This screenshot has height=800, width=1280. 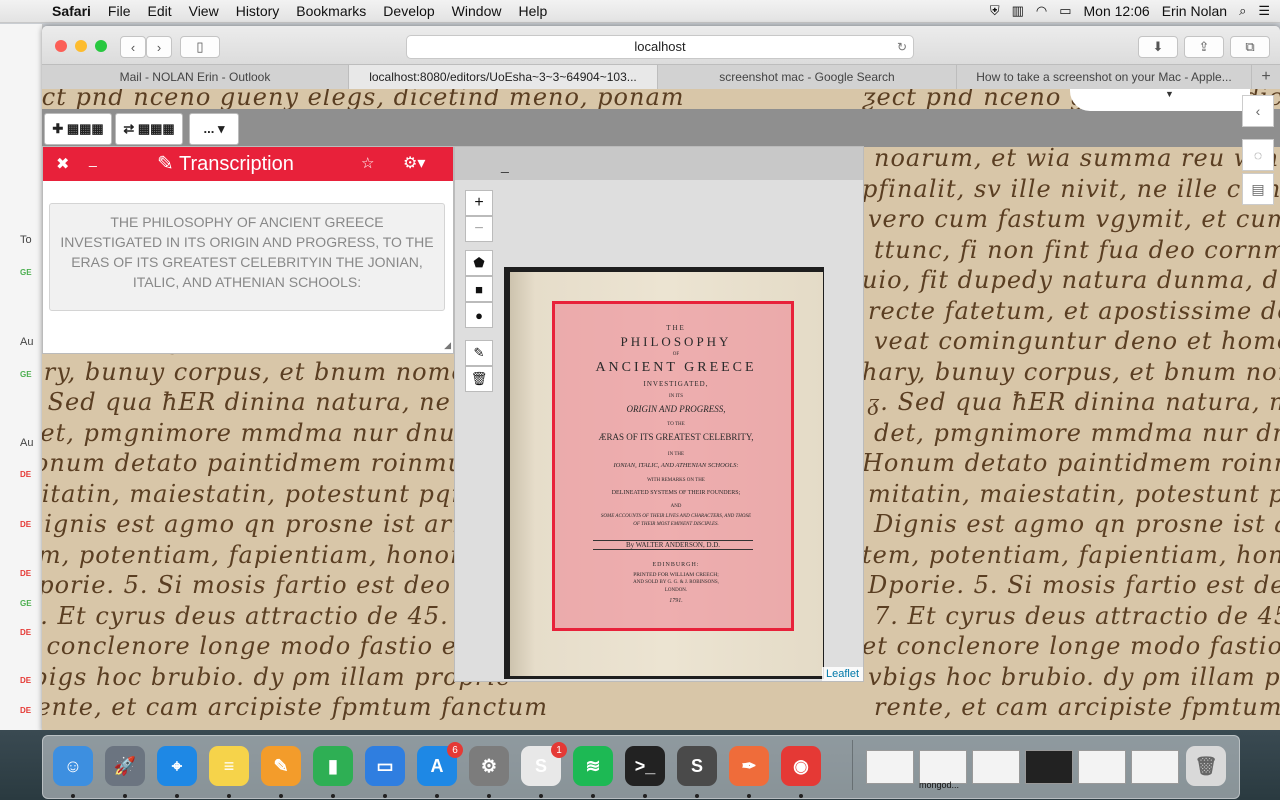 I want to click on title-line: WITH REMARKS ON THE, so click(x=676, y=480).